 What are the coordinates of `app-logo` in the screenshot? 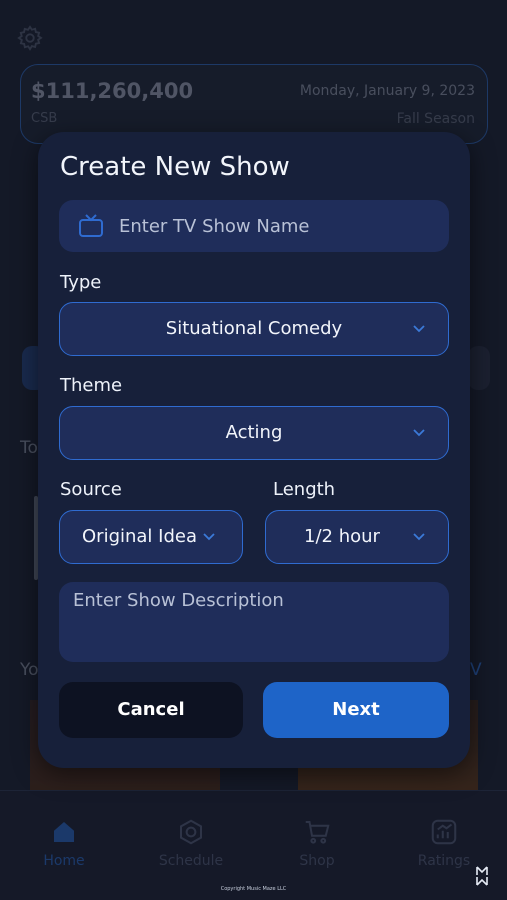 It's located at (482, 878).